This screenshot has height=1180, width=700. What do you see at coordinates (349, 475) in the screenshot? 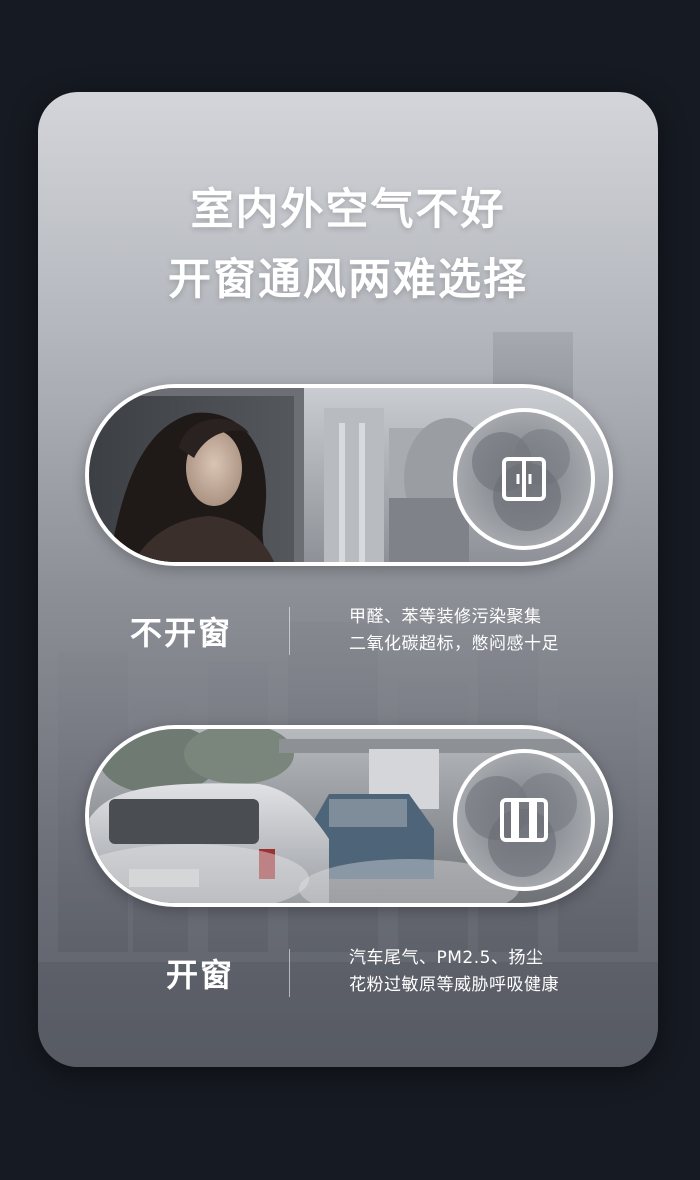
I see `closed-window-photo` at bounding box center [349, 475].